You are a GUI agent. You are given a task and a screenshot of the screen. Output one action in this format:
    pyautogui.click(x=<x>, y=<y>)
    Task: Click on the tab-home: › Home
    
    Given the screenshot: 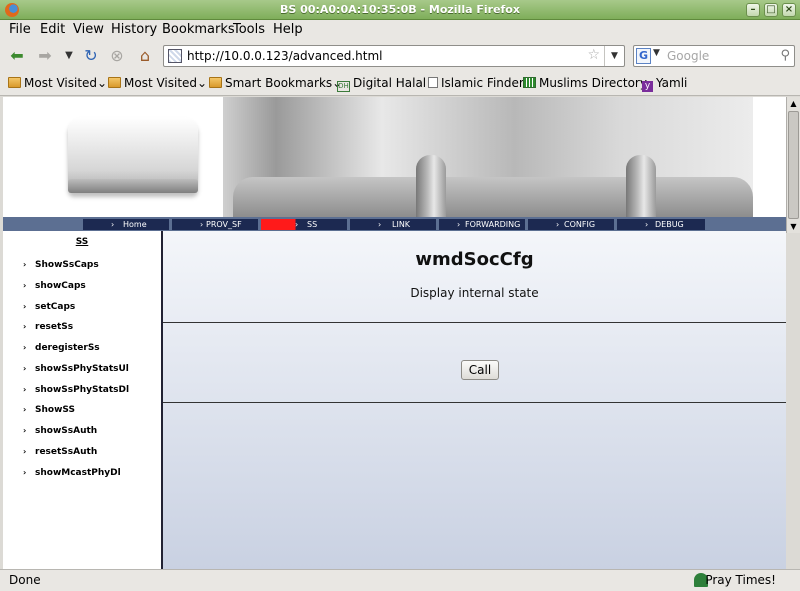 What is the action you would take?
    pyautogui.click(x=126, y=224)
    